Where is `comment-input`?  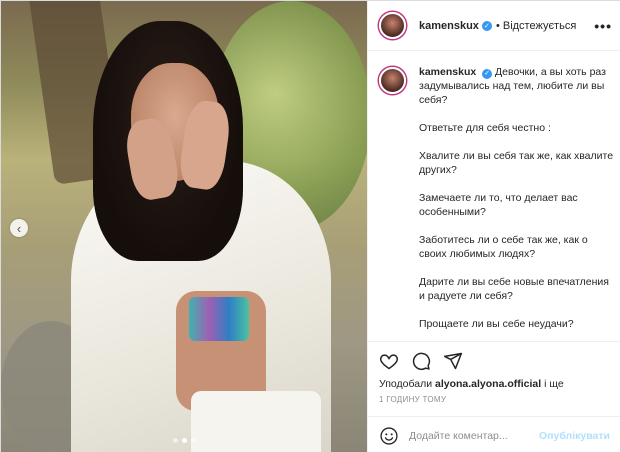
comment-input is located at coordinates (471, 435).